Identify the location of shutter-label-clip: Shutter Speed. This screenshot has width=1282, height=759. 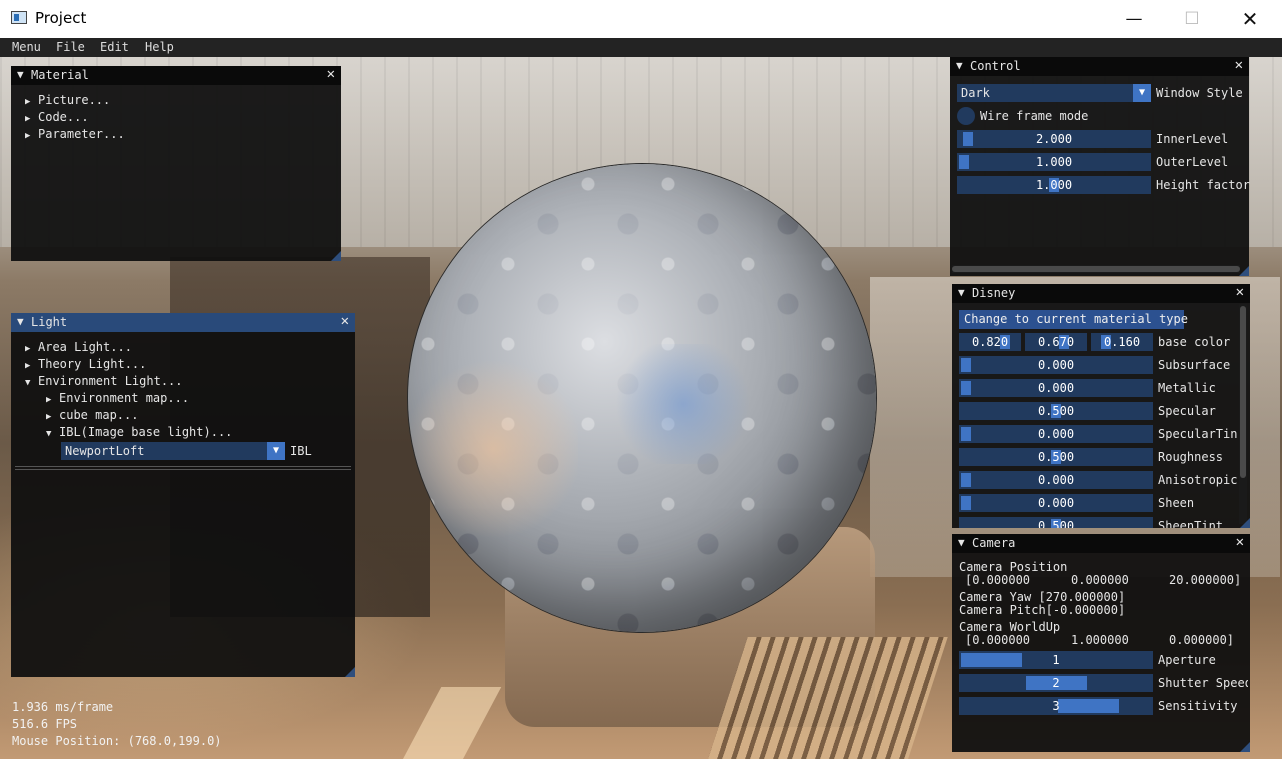
(1203, 684).